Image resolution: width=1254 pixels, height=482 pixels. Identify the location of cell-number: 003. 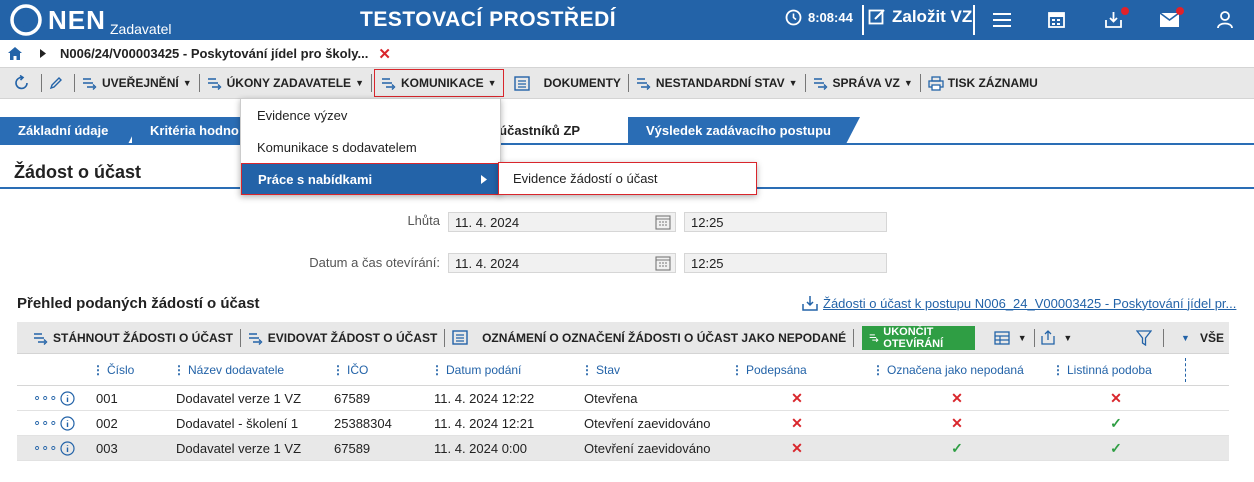
(107, 448).